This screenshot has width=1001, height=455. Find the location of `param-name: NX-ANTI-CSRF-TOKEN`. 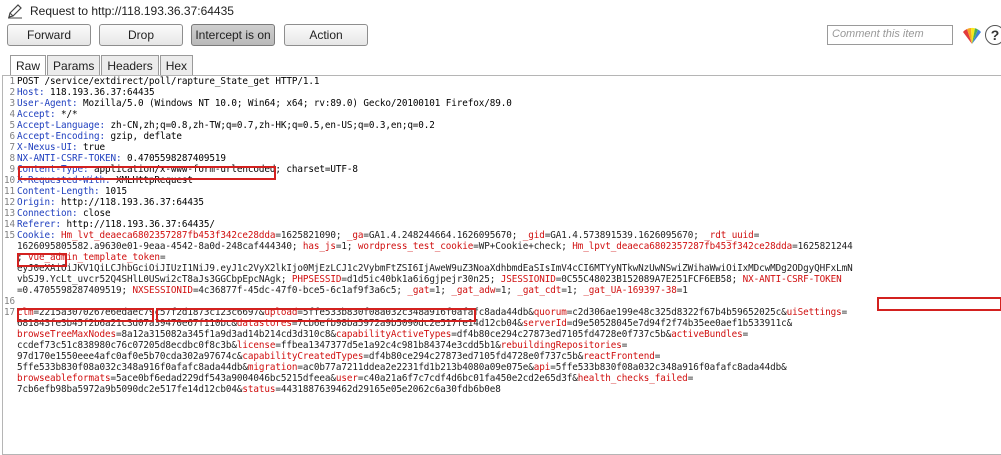

param-name: NX-ANTI-CSRF-TOKEN is located at coordinates (792, 279).